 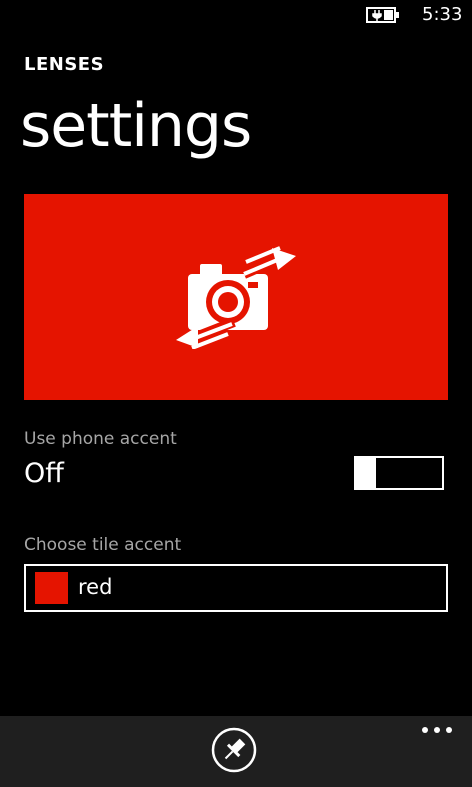 What do you see at coordinates (136, 126) in the screenshot?
I see `page-title: settings` at bounding box center [136, 126].